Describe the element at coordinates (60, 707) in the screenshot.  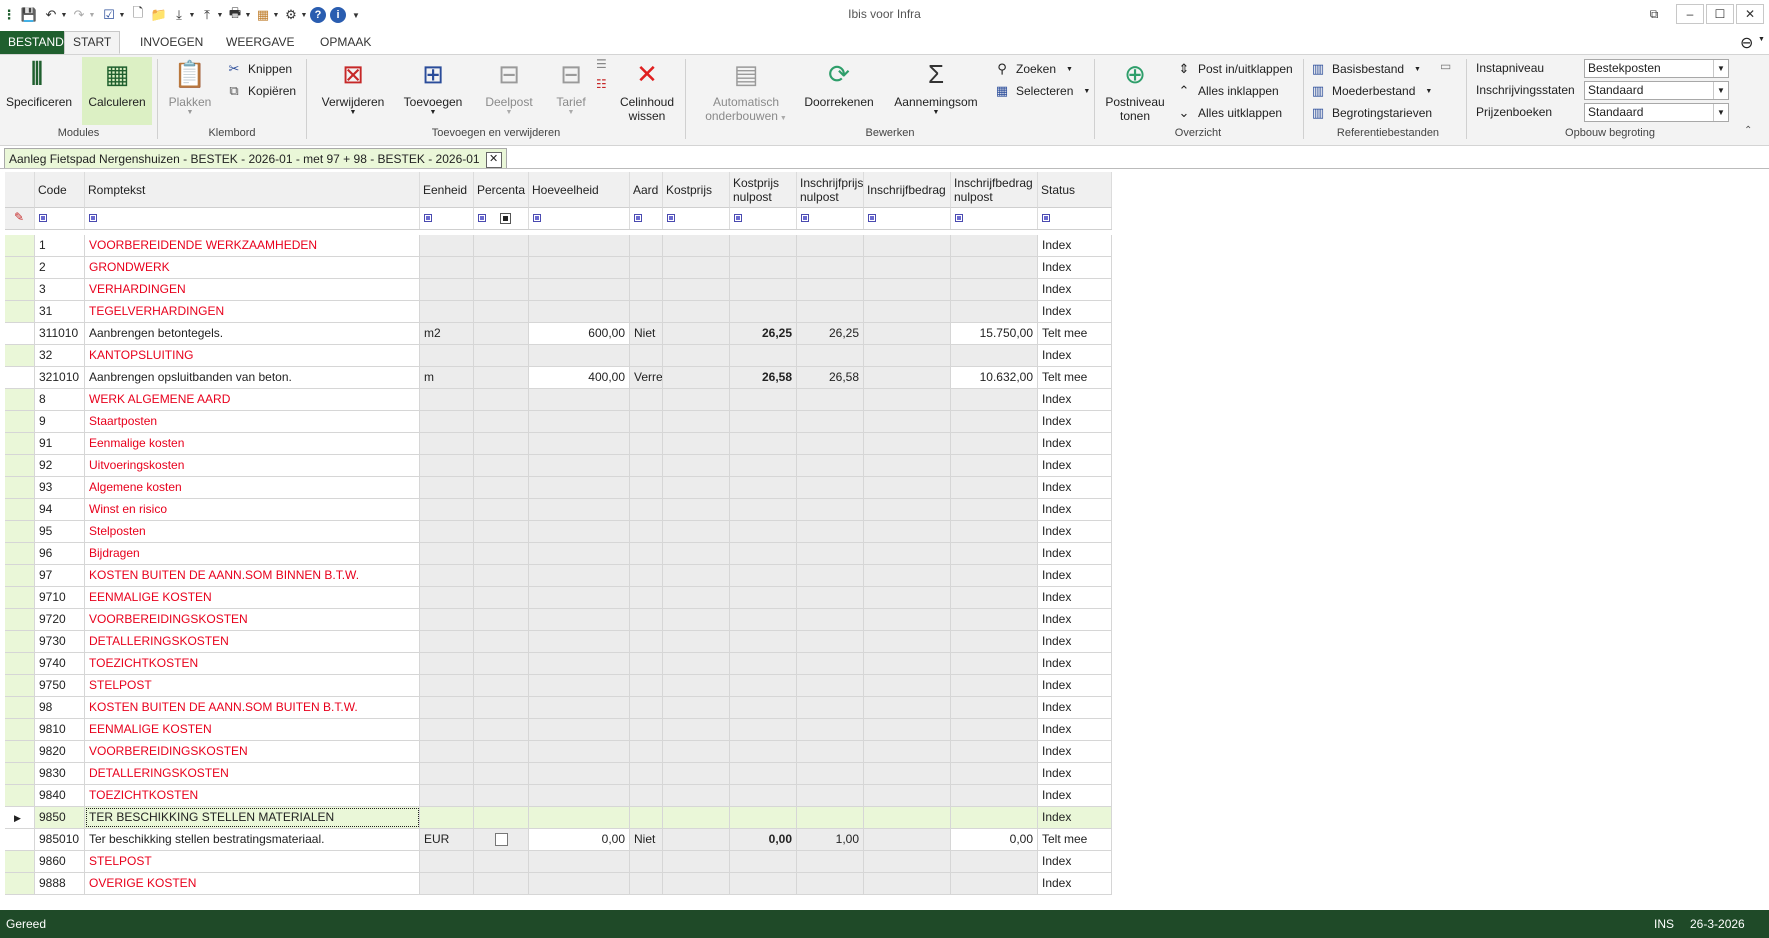
I see `cell-code: 98` at that location.